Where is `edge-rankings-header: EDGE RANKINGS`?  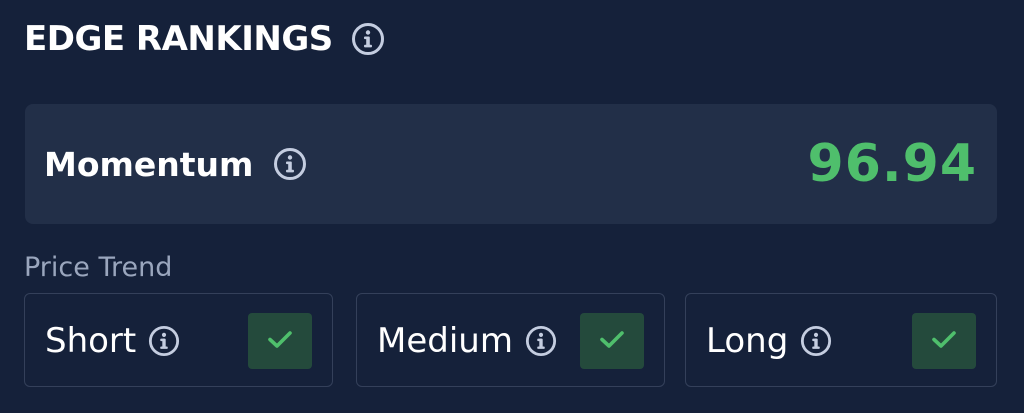
edge-rankings-header: EDGE RANKINGS is located at coordinates (204, 39).